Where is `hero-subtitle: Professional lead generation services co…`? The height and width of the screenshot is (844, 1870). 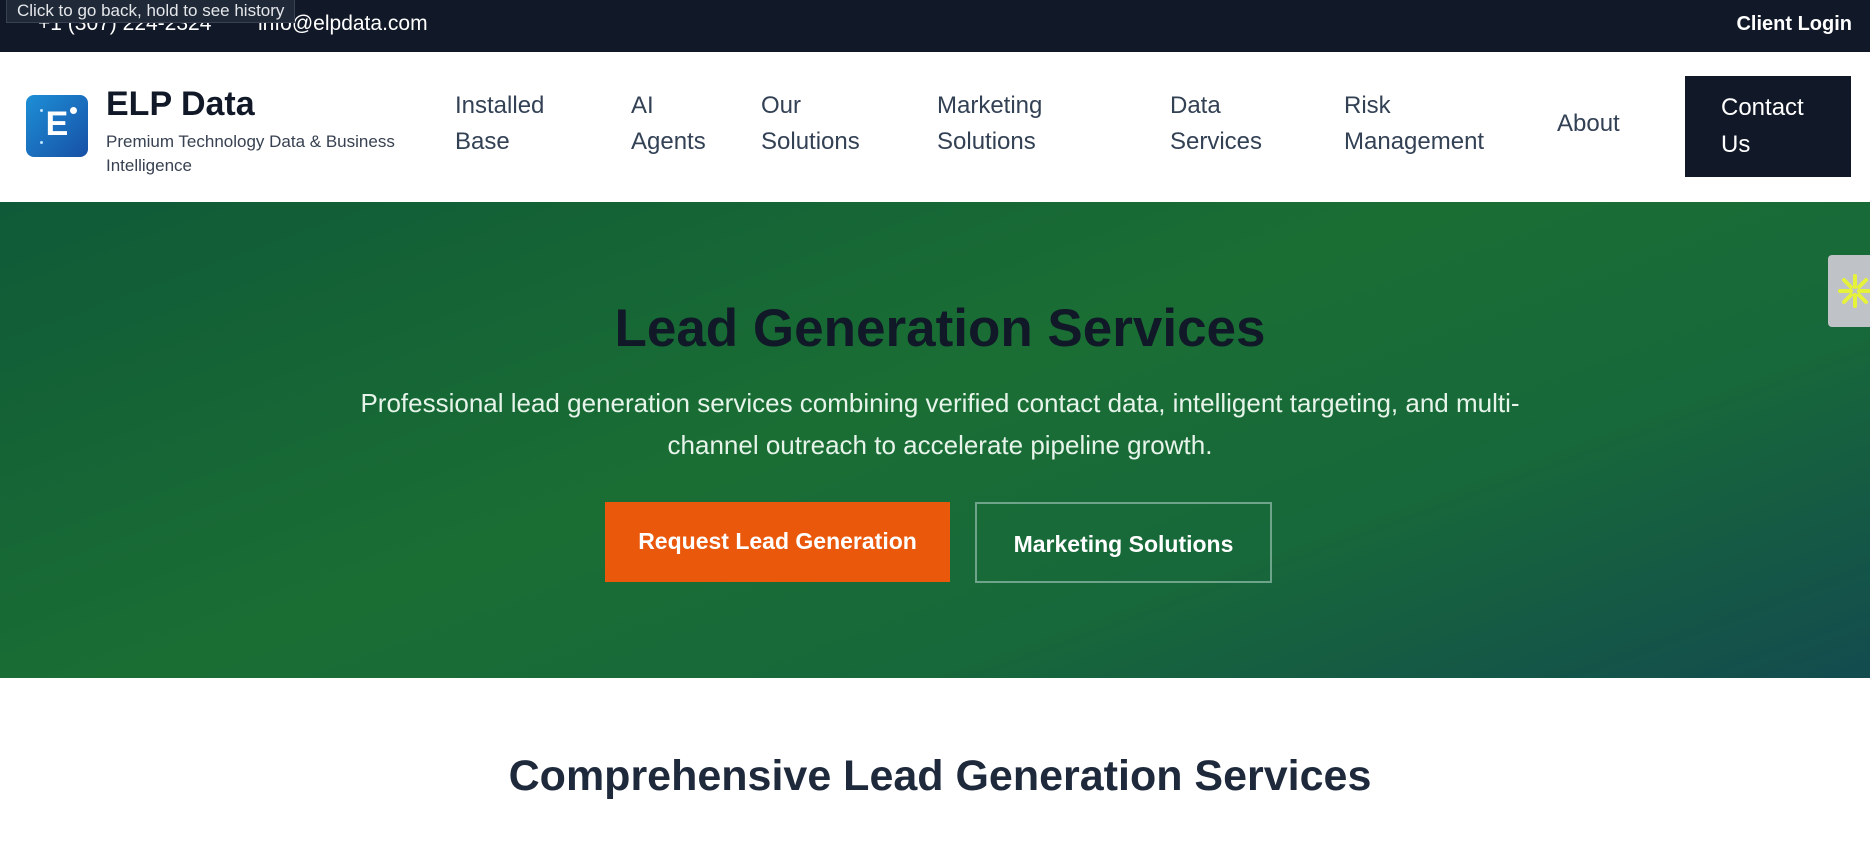
hero-subtitle: Professional lead generation services co… is located at coordinates (940, 424).